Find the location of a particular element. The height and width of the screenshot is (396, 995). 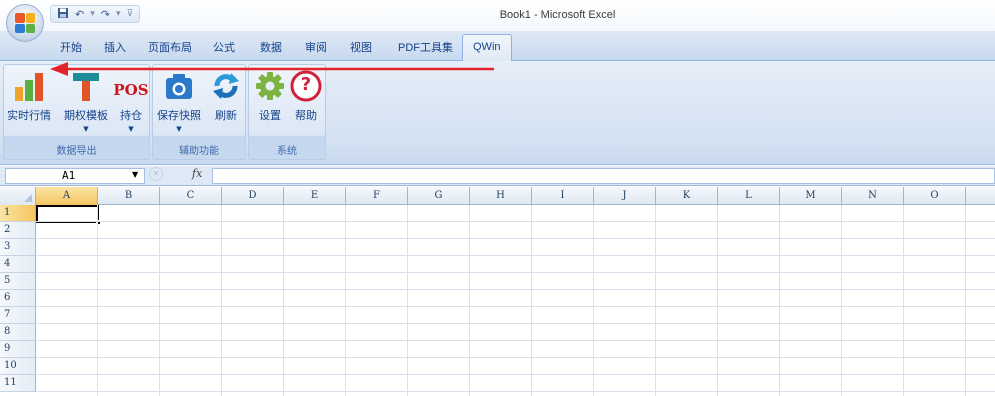

refresh-label: 刷新 is located at coordinates (226, 116).